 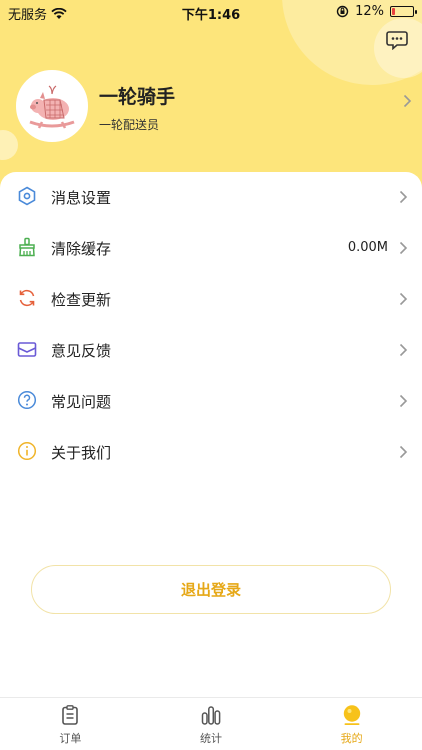 I want to click on menu-item-check-update: 检查更新, so click(x=211, y=299).